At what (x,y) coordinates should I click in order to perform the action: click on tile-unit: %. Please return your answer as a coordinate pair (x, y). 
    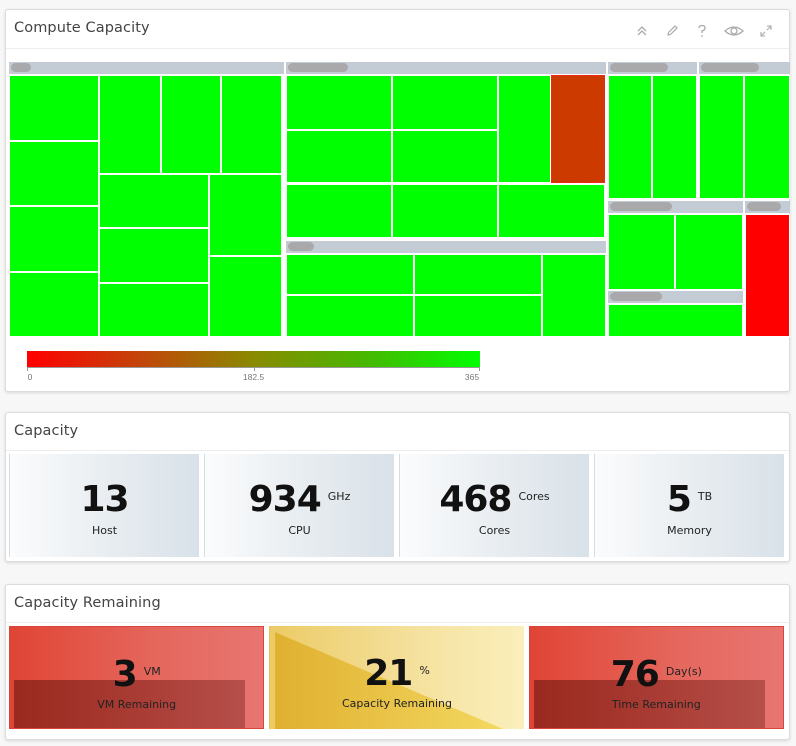
    Looking at the image, I should click on (424, 670).